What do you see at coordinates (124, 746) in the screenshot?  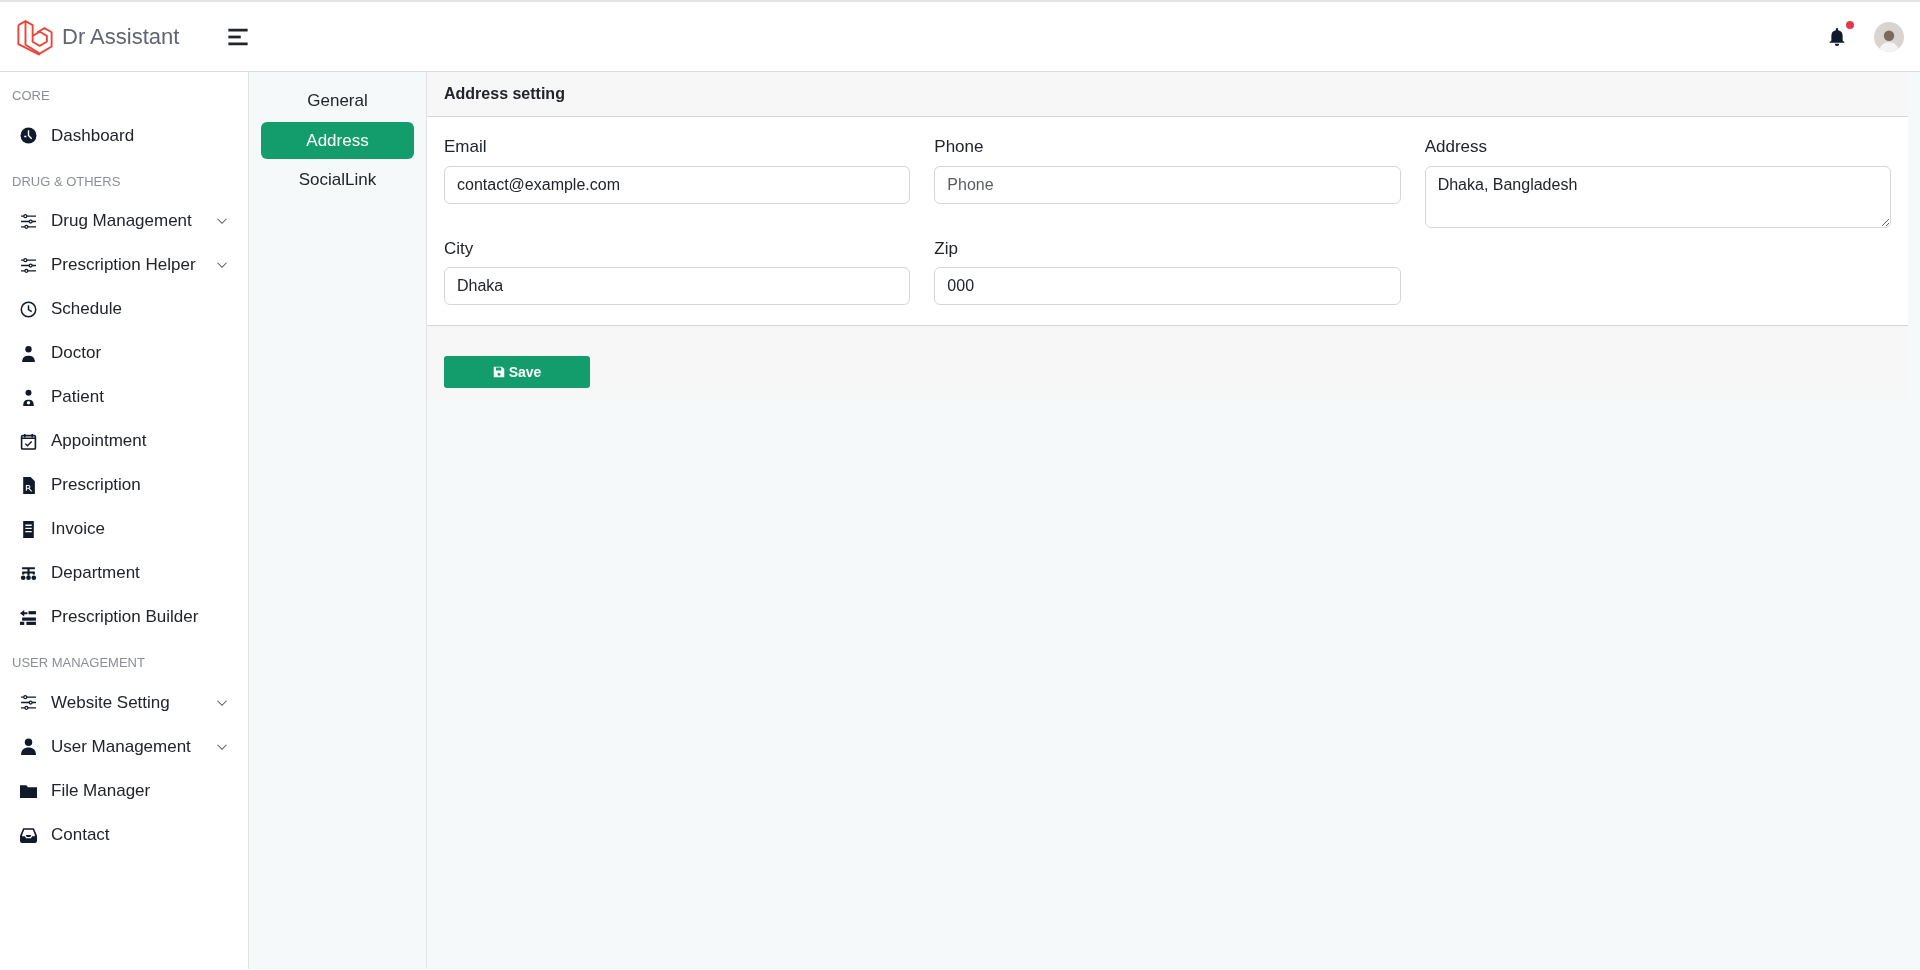 I see `sidebar-item: User Management` at bounding box center [124, 746].